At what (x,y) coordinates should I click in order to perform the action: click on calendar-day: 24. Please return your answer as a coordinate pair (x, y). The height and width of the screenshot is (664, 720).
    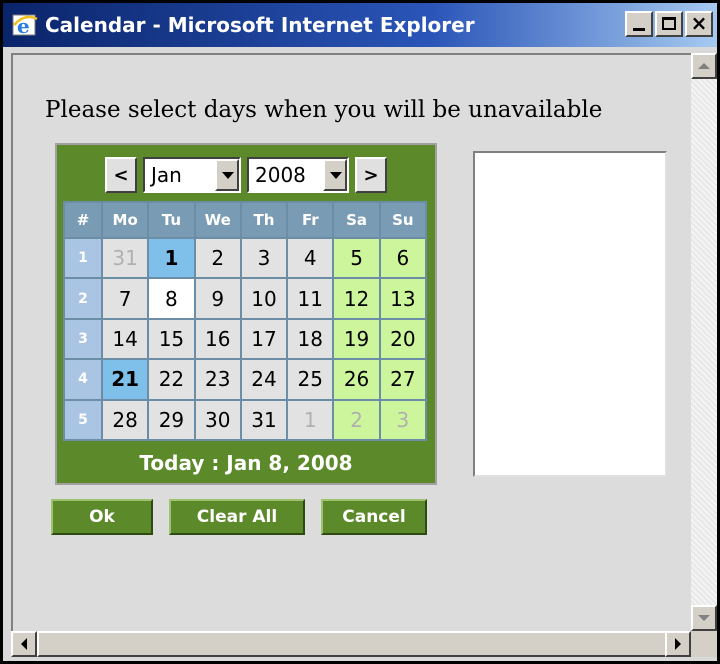
    Looking at the image, I should click on (264, 379).